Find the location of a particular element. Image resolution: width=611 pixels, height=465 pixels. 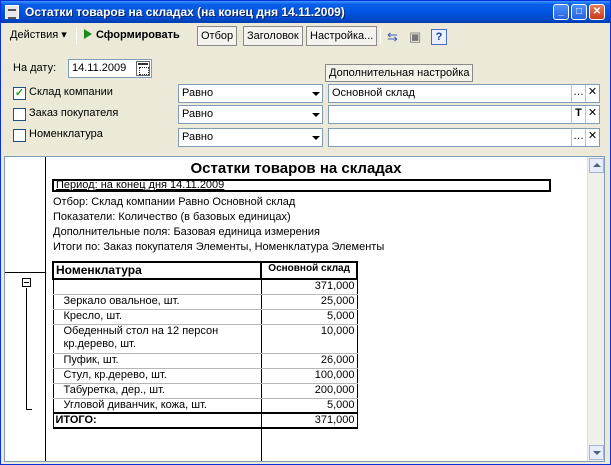

warehouse-checkbox: ✓ is located at coordinates (19, 93).